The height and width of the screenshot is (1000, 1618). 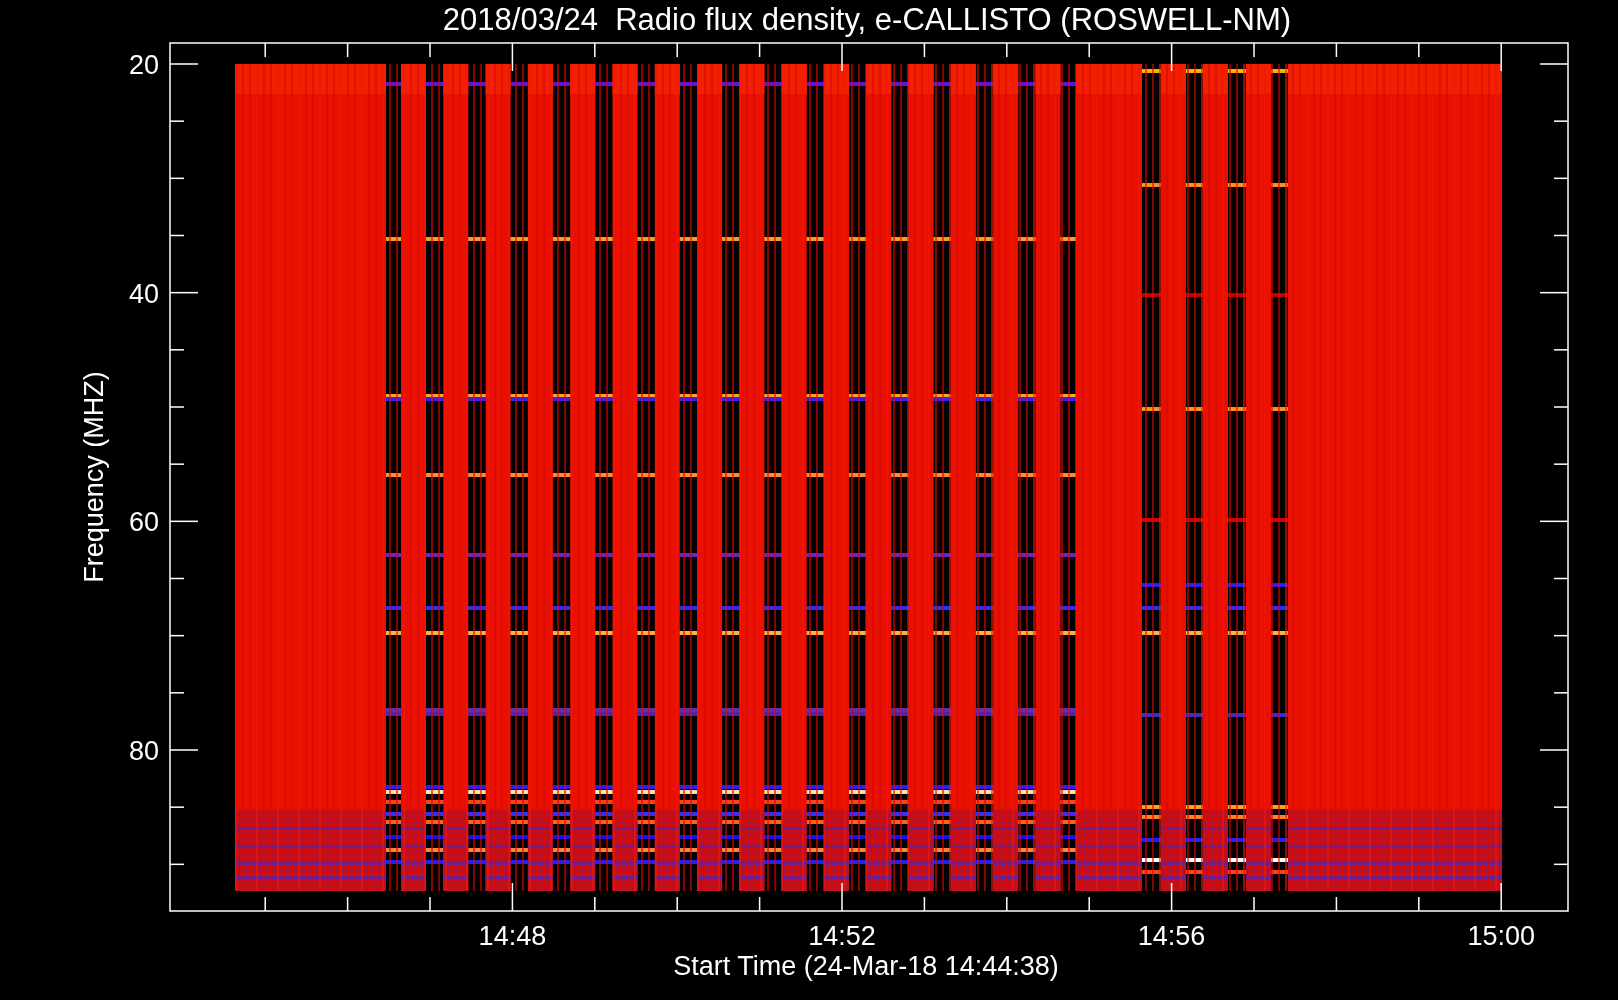 What do you see at coordinates (1171, 936) in the screenshot?
I see `x-tick-label: 14:56` at bounding box center [1171, 936].